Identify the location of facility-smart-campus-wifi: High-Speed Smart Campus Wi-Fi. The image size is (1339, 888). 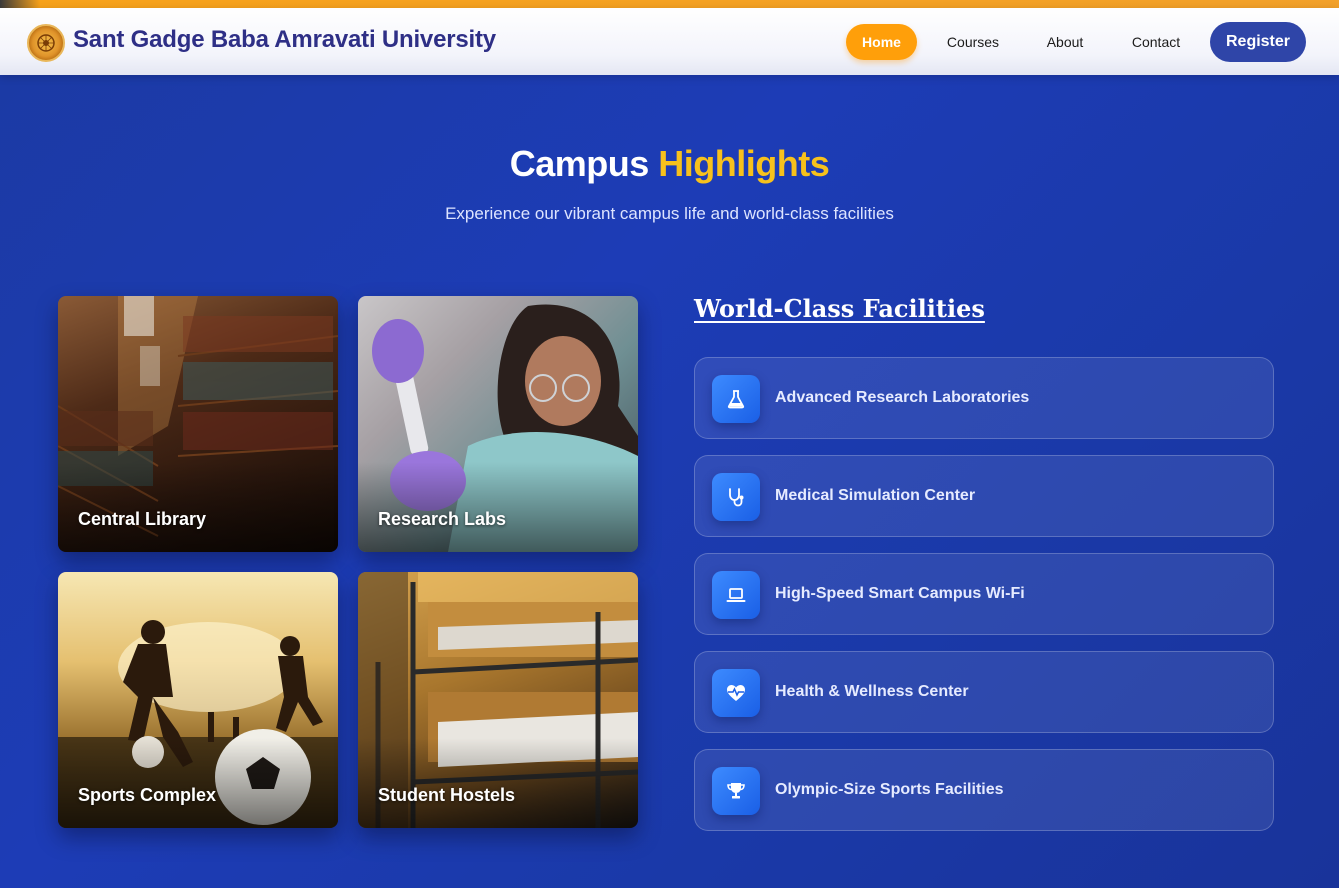
(984, 594).